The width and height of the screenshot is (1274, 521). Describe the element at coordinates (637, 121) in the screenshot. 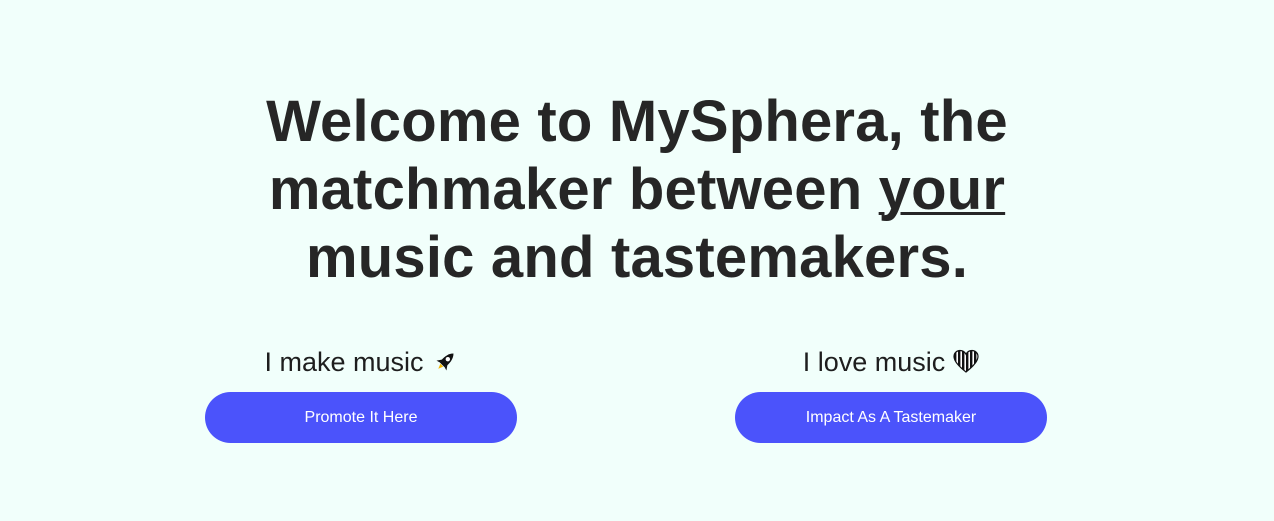

I see `hero-line-1: Welcome to MySphera, the` at that location.